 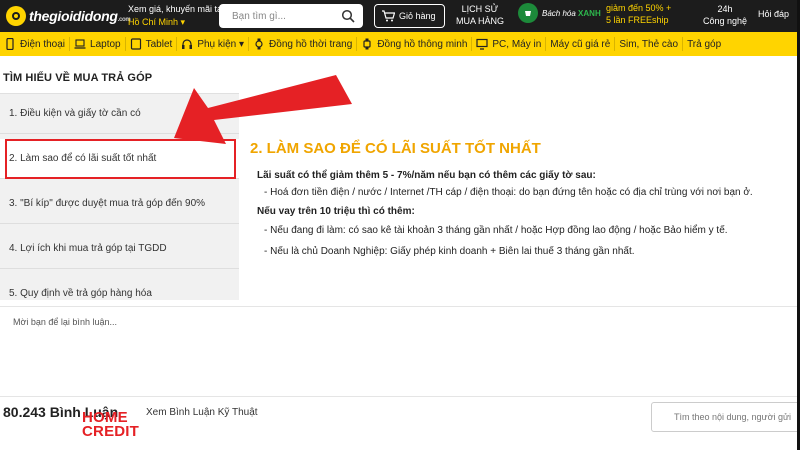 I want to click on home-credit-line2: CREDIT, so click(x=111, y=431).